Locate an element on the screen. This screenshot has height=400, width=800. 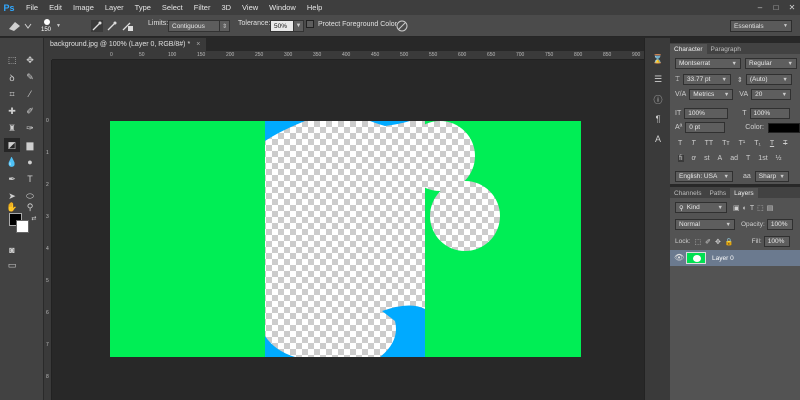
quick-selection-tool-icon: ✎ is located at coordinates (30, 77).